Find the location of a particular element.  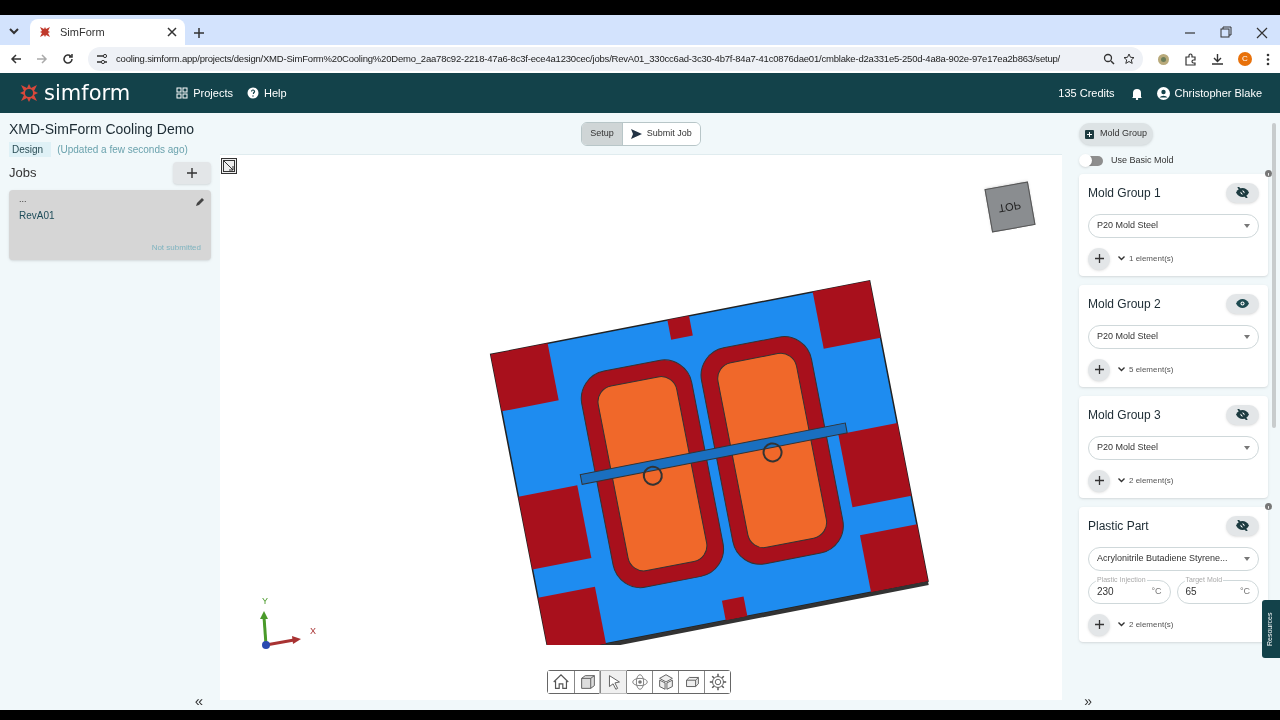

elements-expander: 5 element(s) is located at coordinates (1146, 369).